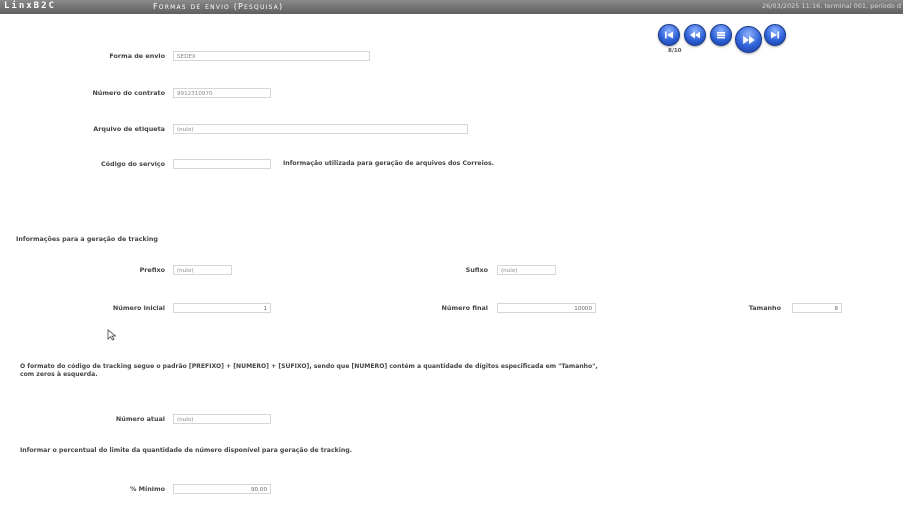 This screenshot has width=903, height=511. What do you see at coordinates (526, 270) in the screenshot?
I see `sufixo-field: (nulo)` at bounding box center [526, 270].